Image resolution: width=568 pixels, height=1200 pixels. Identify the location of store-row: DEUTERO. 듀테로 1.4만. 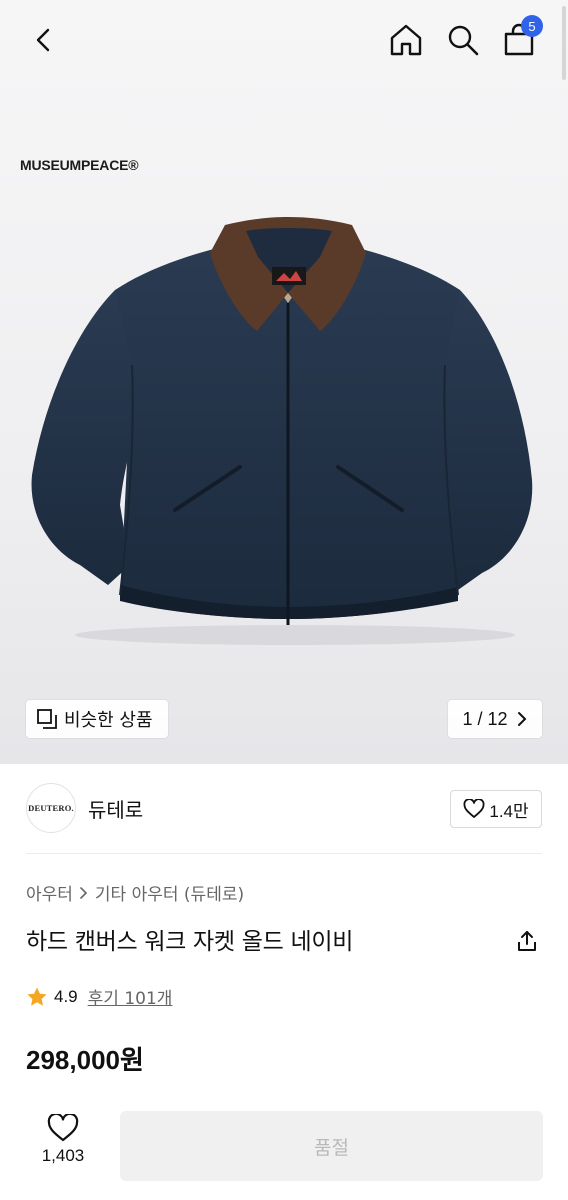
(284, 809).